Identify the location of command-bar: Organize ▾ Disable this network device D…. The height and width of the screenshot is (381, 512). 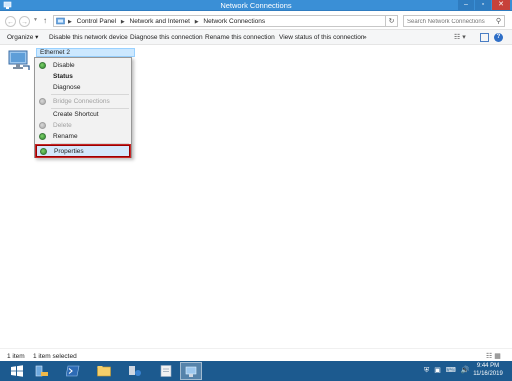
(256, 37).